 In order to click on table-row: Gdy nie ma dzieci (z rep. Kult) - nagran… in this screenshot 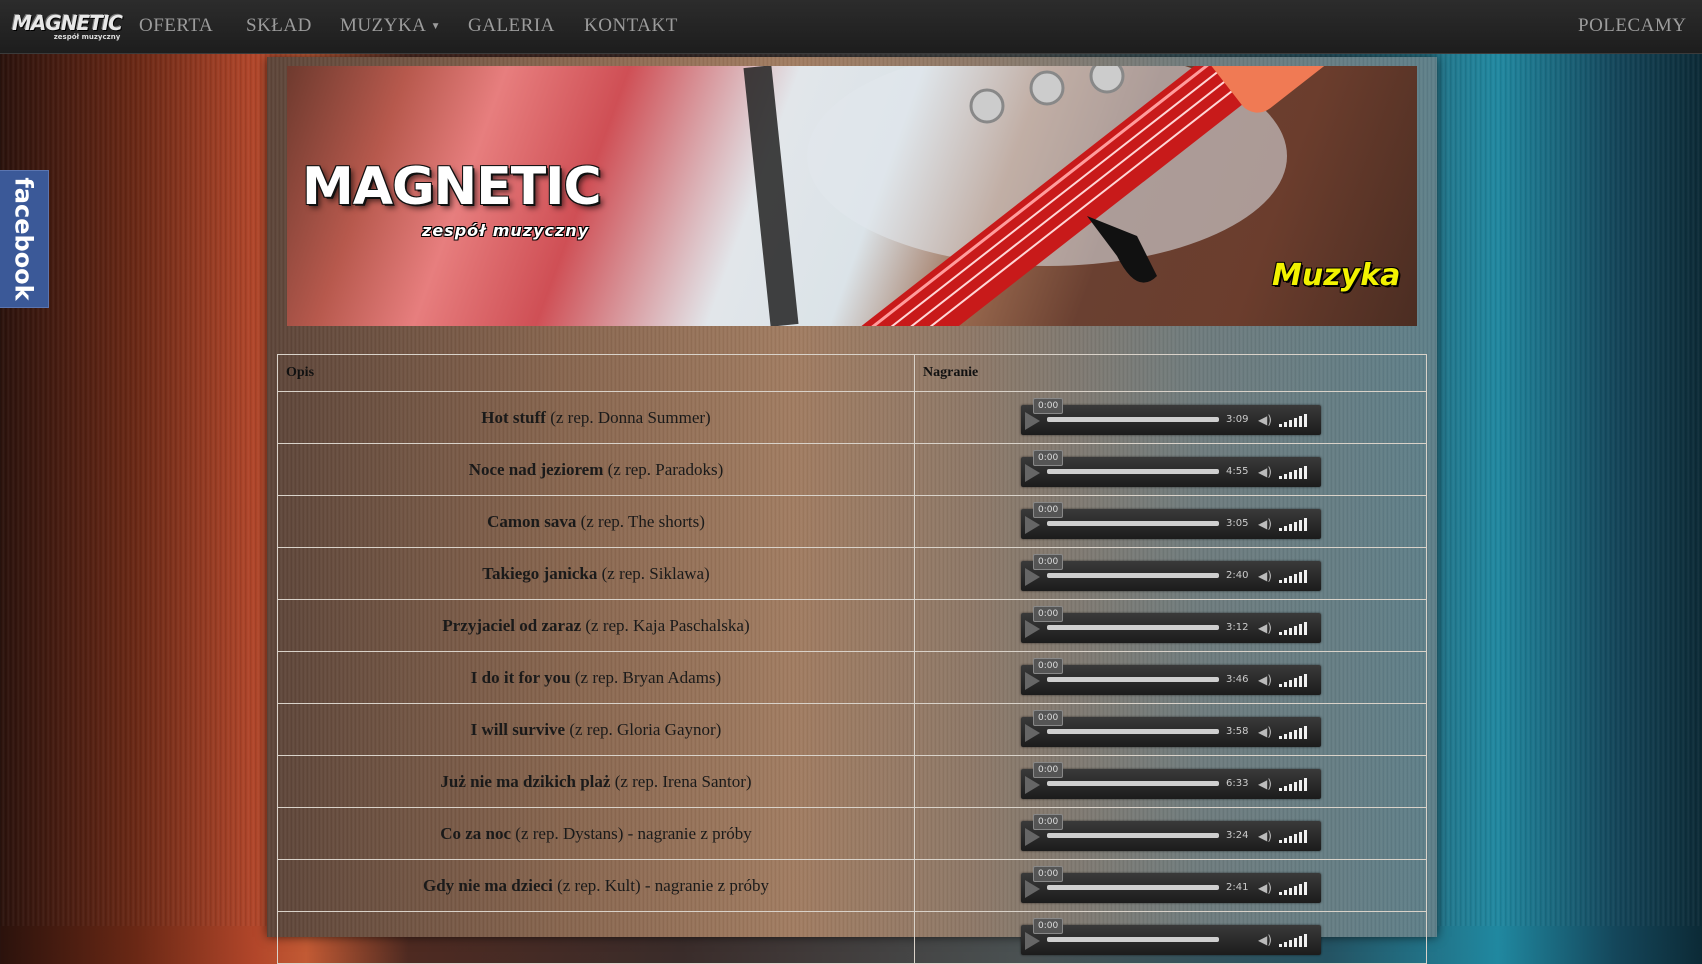, I will do `click(852, 885)`.